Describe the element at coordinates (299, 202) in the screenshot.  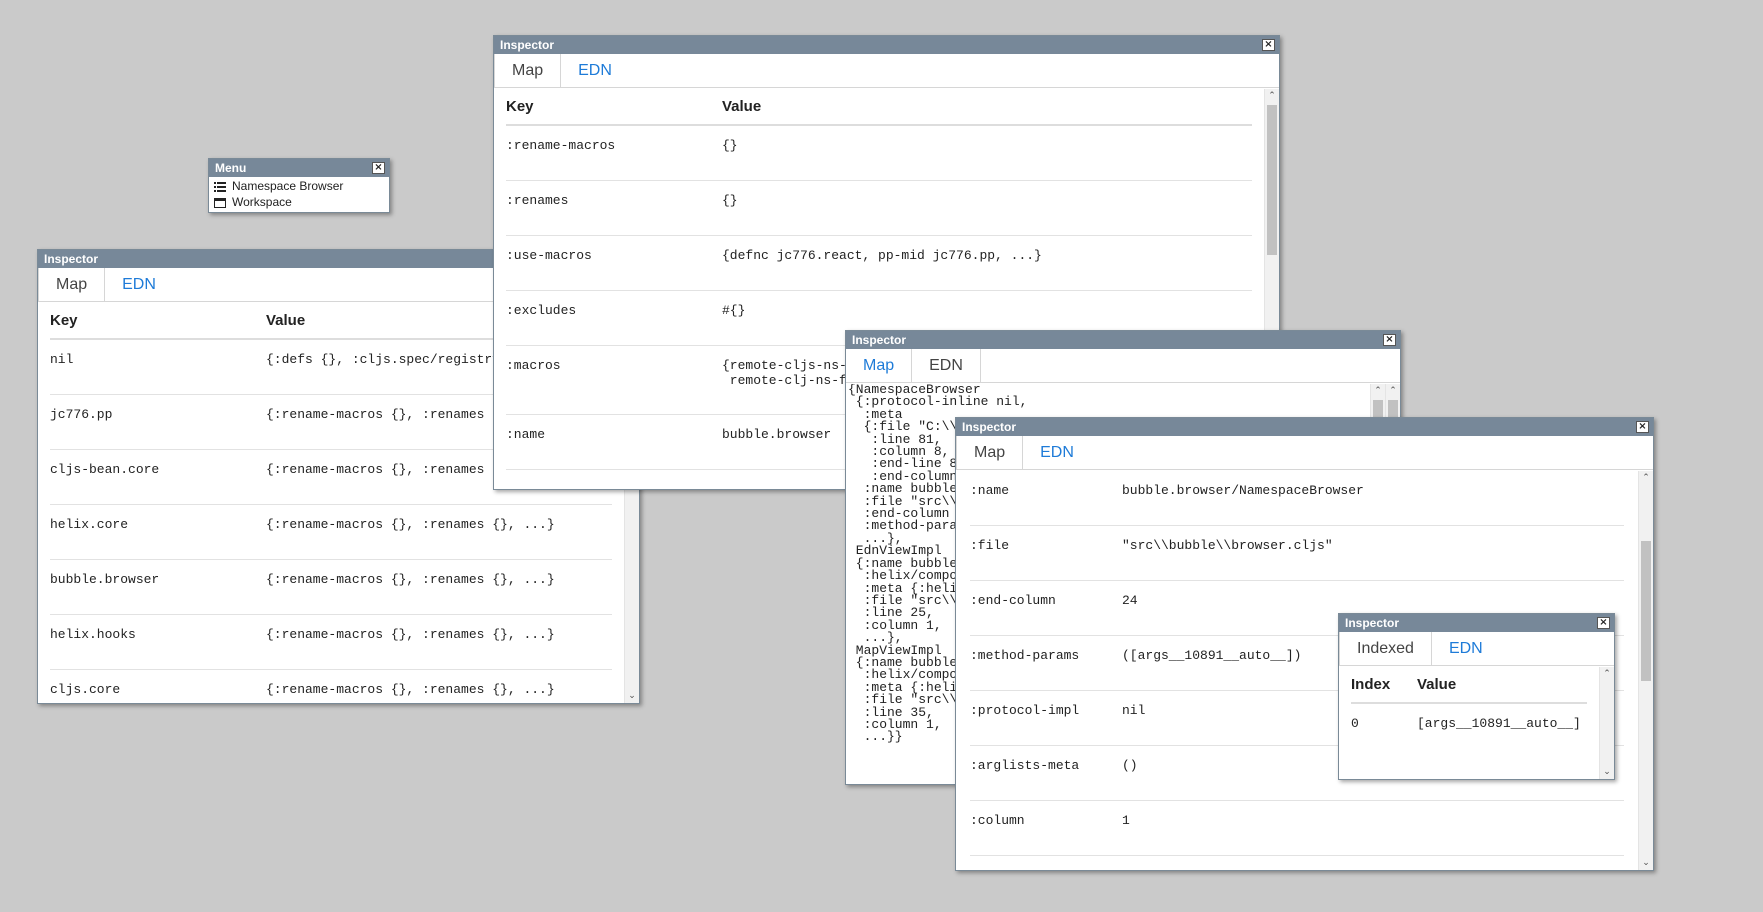
I see `menu-item-workspace: Workspace` at that location.